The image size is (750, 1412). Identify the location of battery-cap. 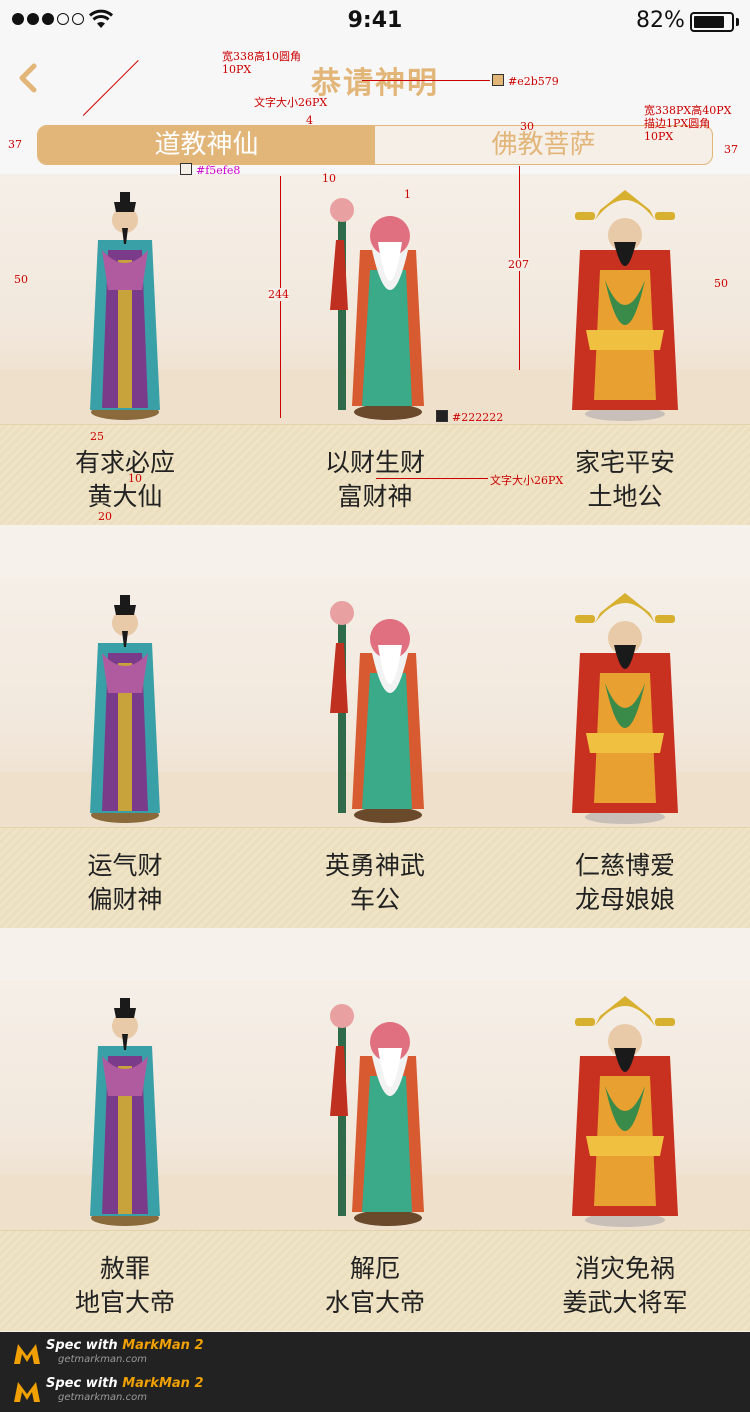
(737, 22).